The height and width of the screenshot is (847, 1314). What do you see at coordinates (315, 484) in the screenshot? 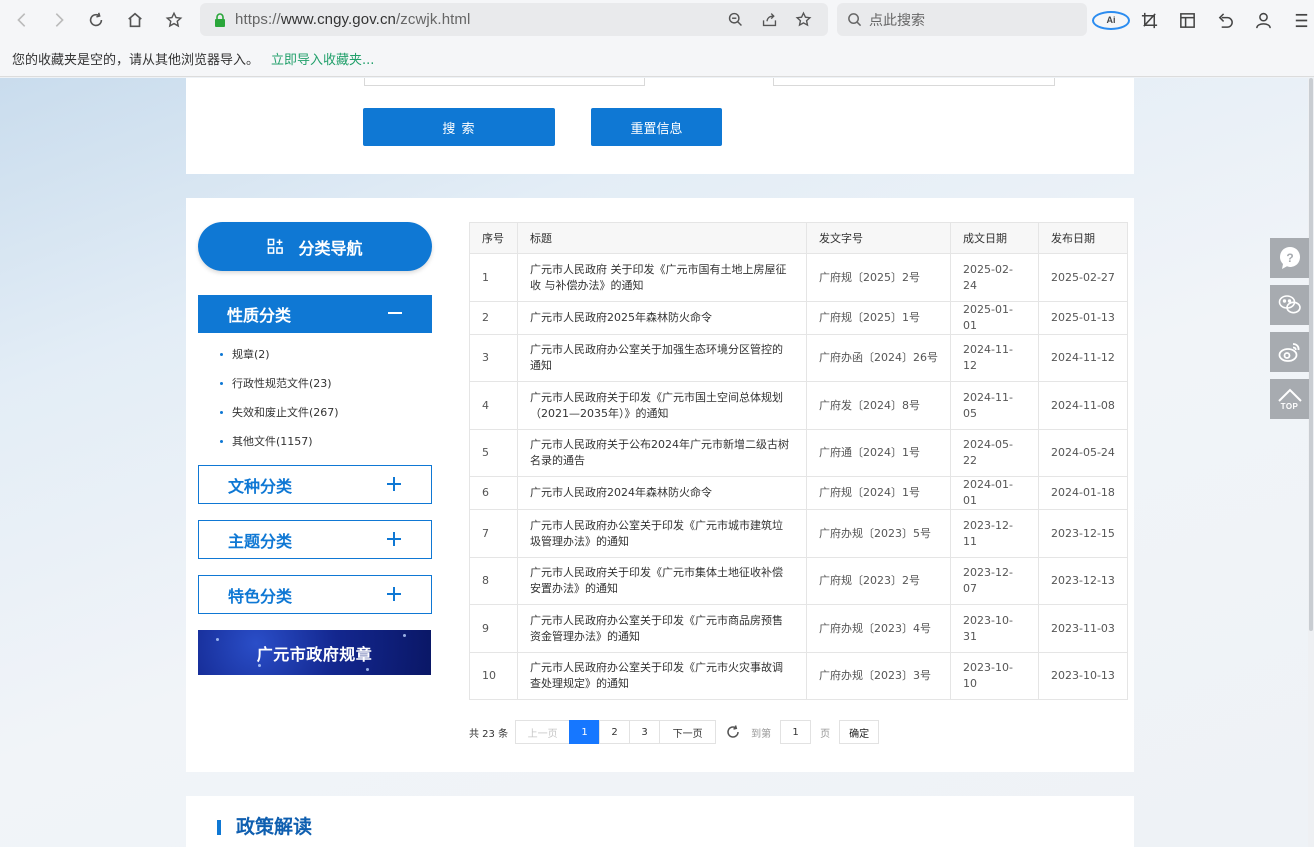
I see `category-doc-type: 文种分类` at bounding box center [315, 484].